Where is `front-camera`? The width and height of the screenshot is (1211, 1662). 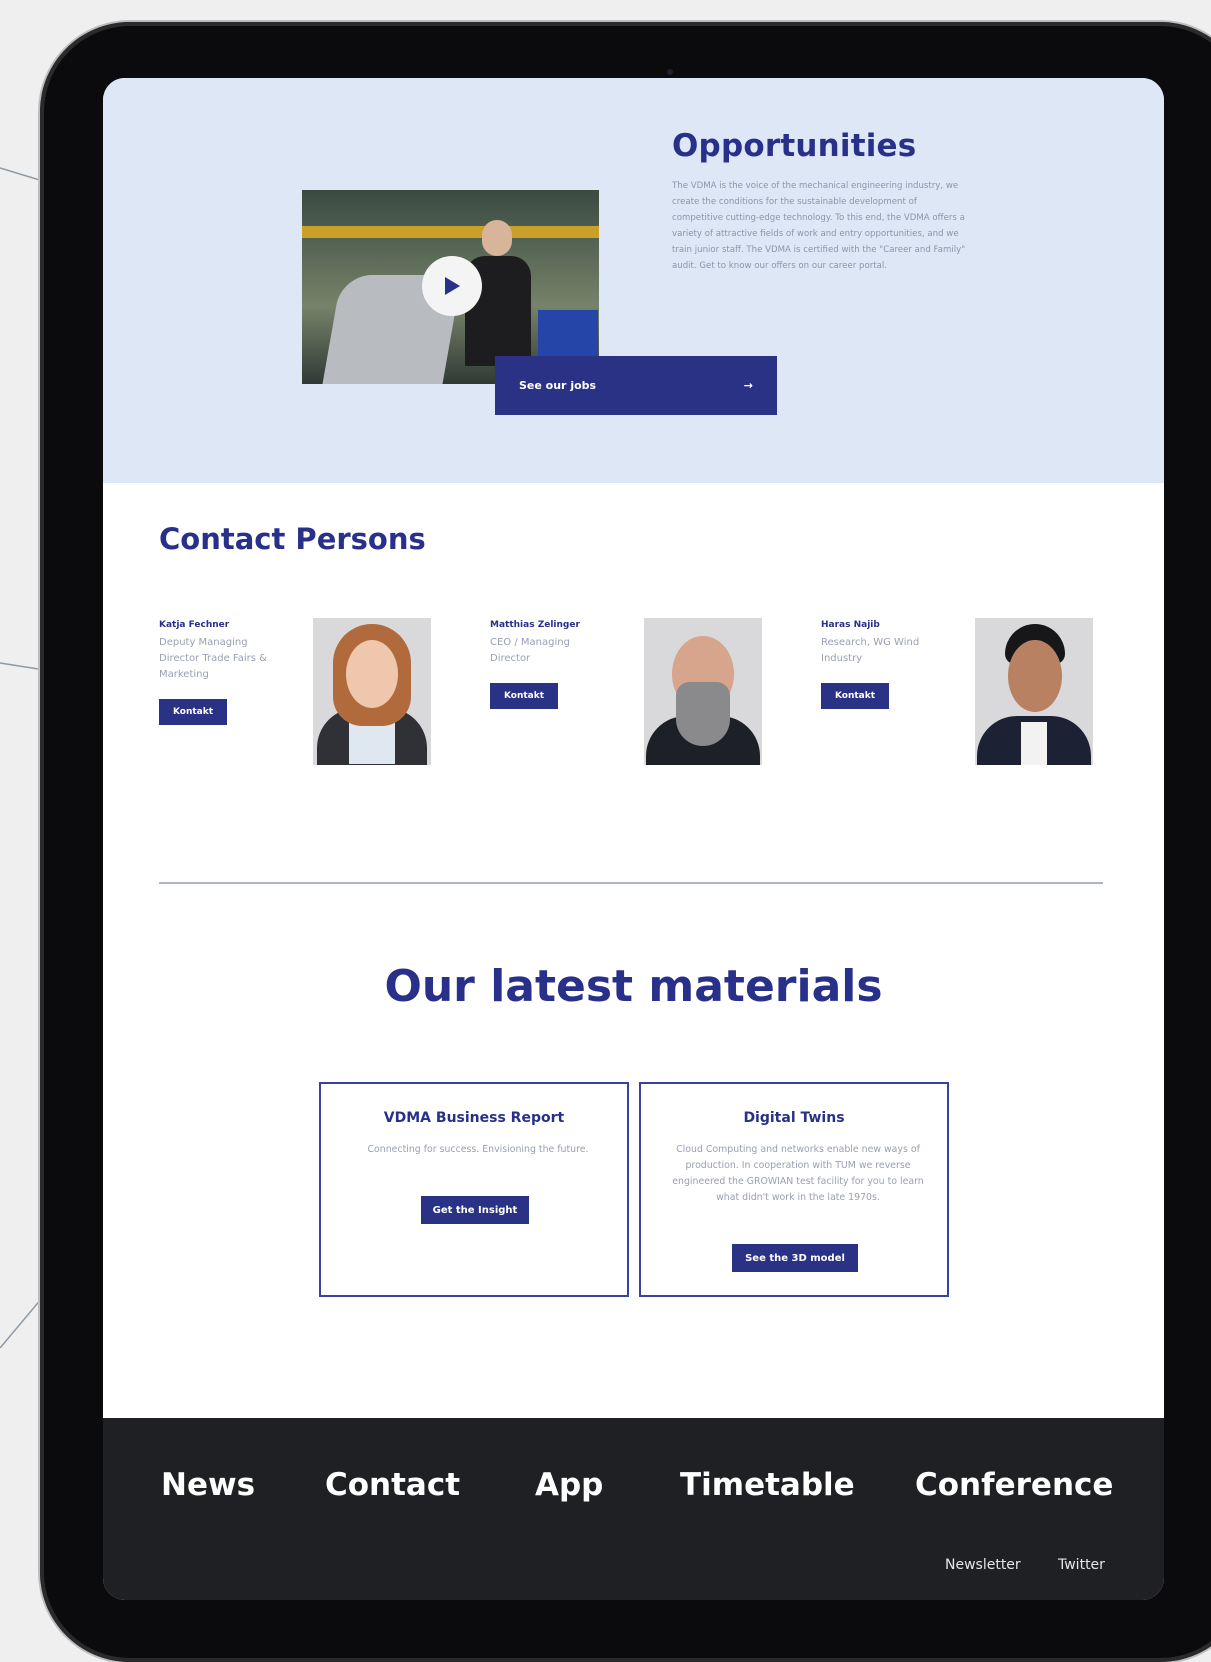 front-camera is located at coordinates (670, 72).